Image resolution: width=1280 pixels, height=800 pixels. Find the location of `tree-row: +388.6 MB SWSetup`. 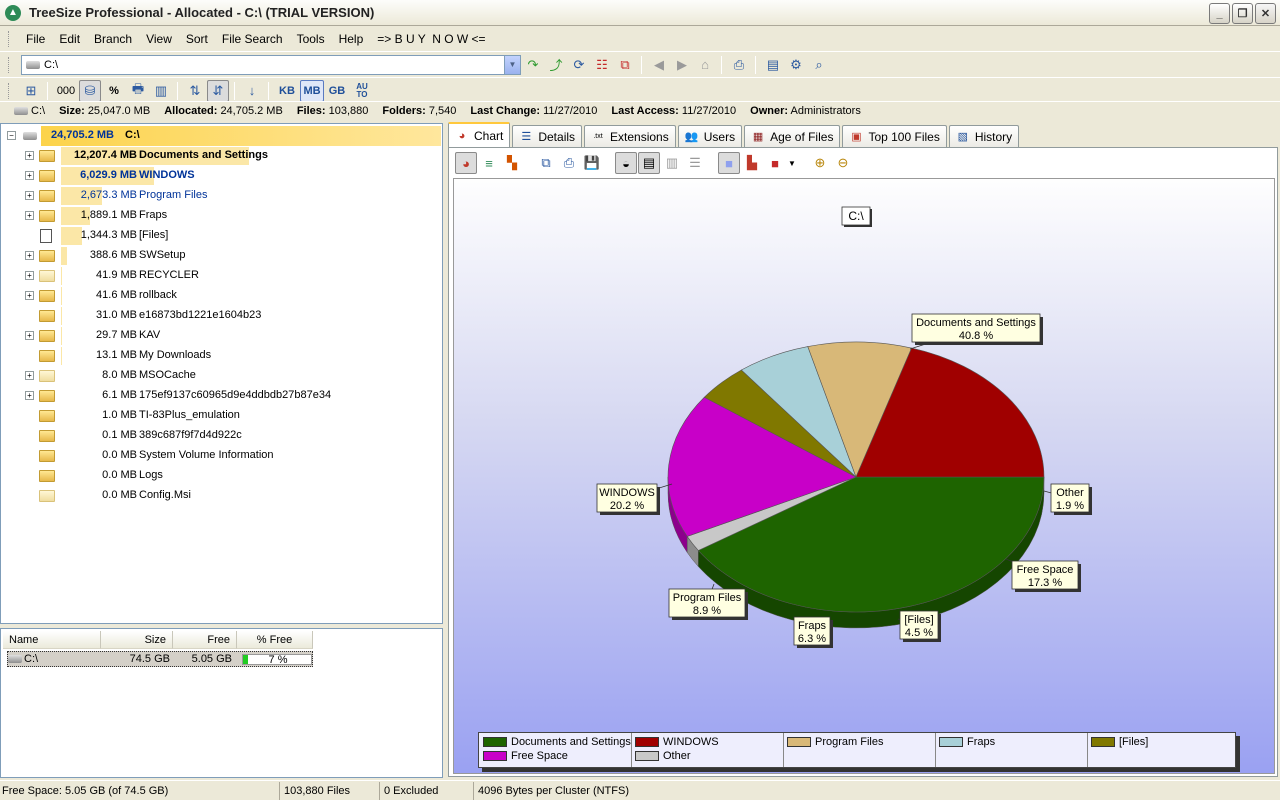

tree-row: +388.6 MB SWSetup is located at coordinates (221, 256).